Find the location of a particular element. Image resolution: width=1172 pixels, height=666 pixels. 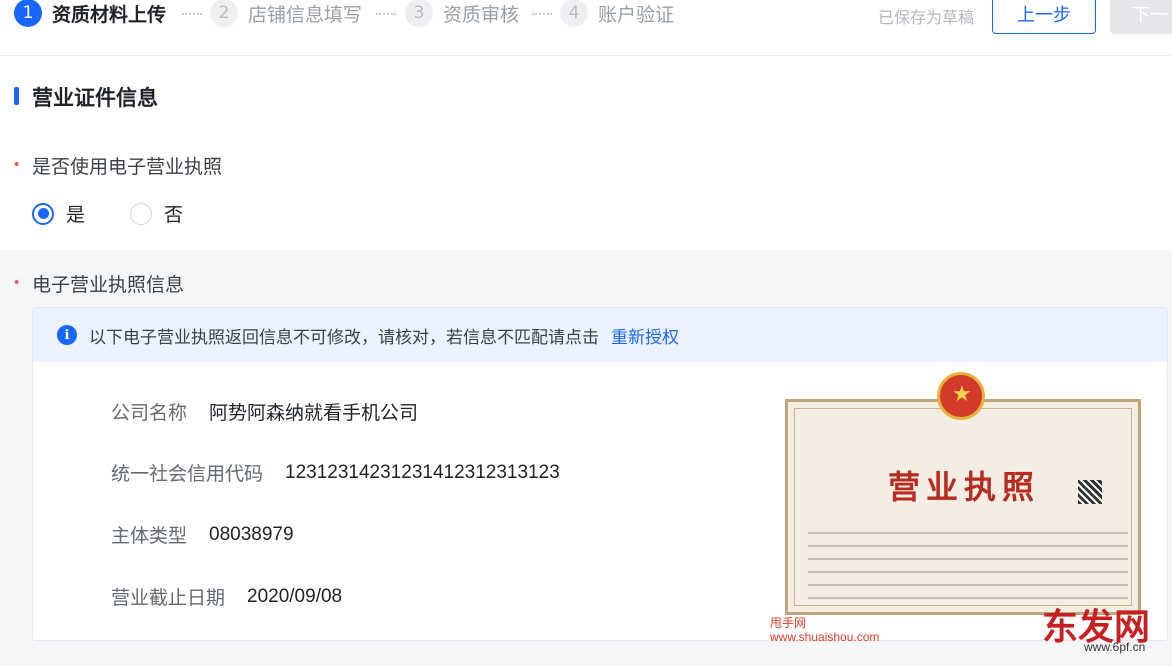

field-entity-type: 主体类型 08038979 is located at coordinates (202, 534).